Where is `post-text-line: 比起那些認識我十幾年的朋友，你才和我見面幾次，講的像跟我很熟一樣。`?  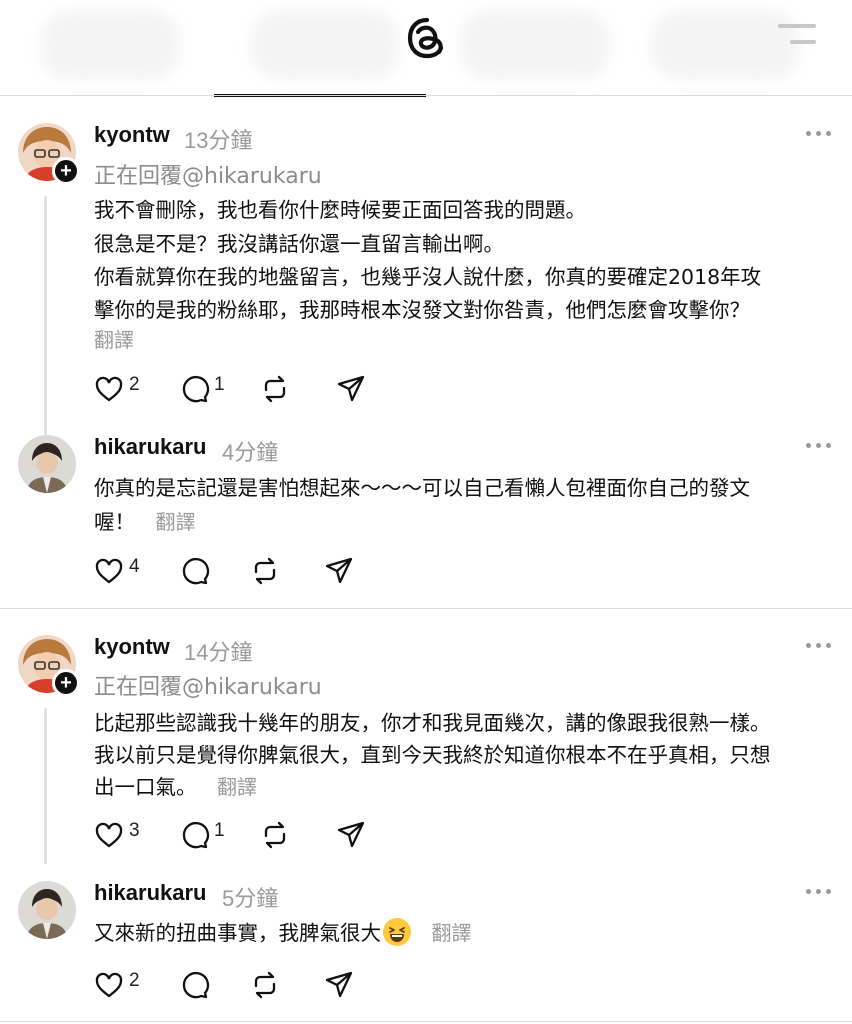 post-text-line: 比起那些認識我十幾年的朋友，你才和我見面幾次，講的像跟我很熟一樣。 is located at coordinates (432, 723).